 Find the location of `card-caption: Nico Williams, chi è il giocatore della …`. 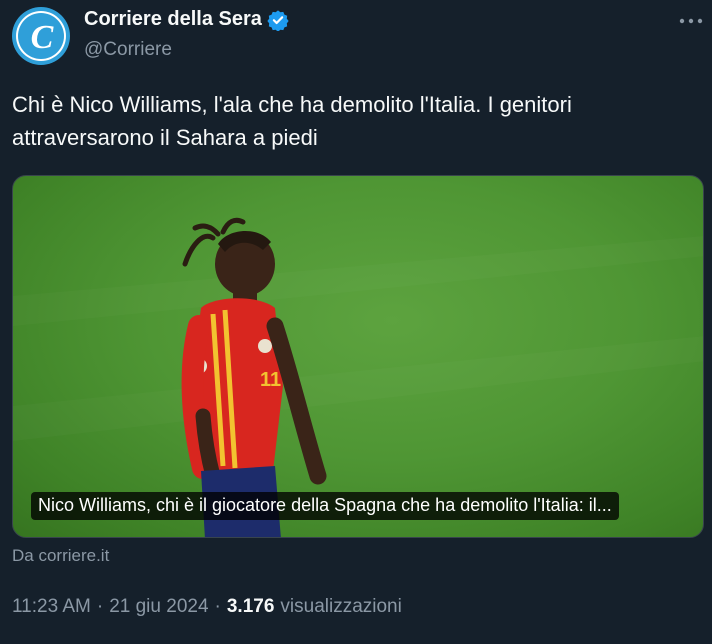

card-caption: Nico Williams, chi è il giocatore della … is located at coordinates (325, 506).